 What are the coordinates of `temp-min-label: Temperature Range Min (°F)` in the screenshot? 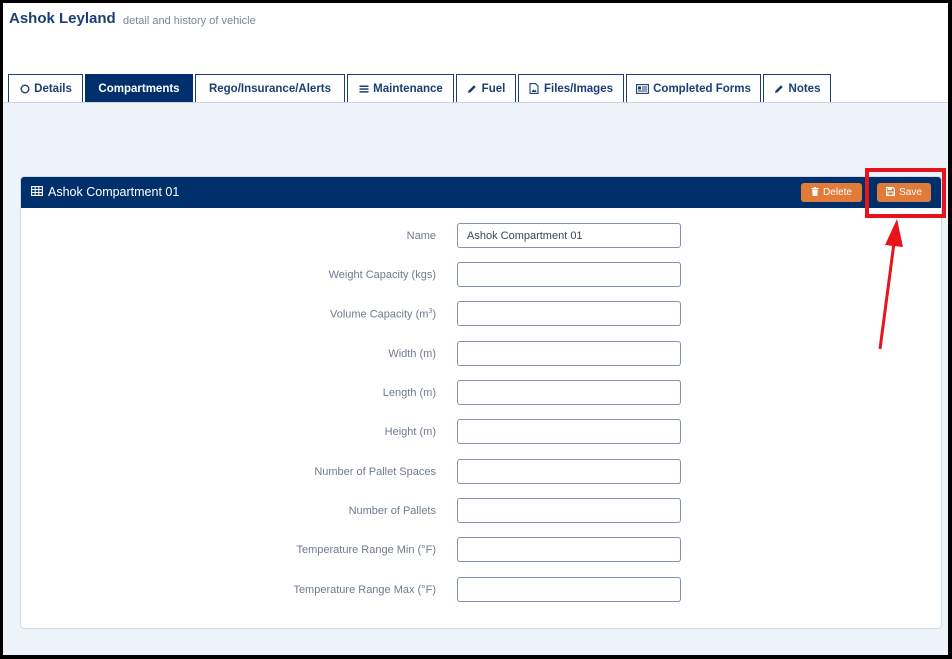 It's located at (366, 550).